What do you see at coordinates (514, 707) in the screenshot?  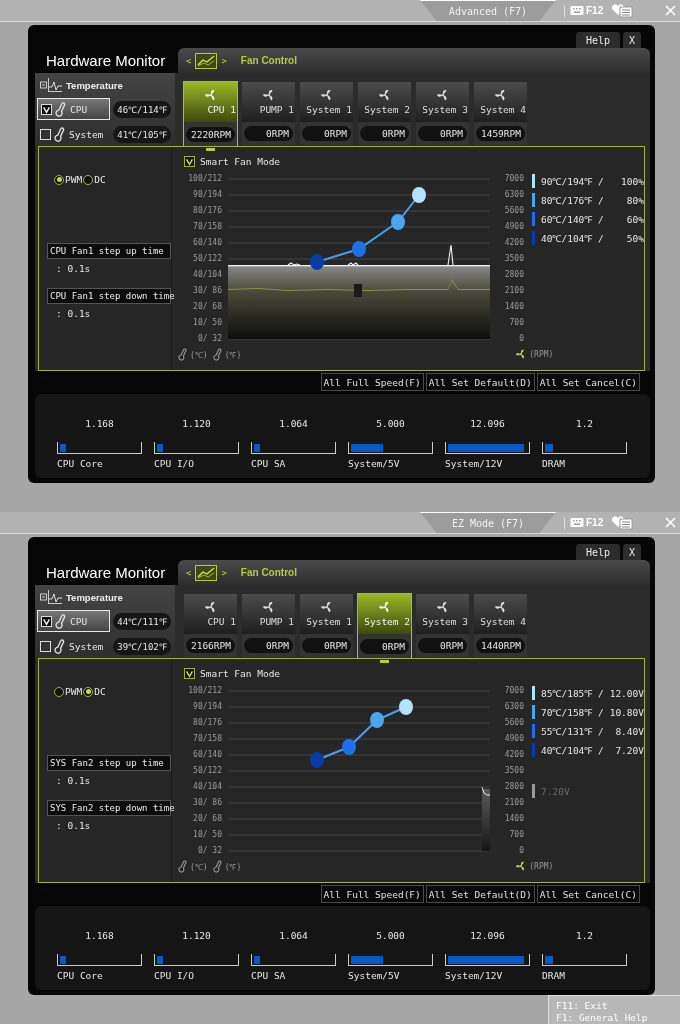 I see `axis-tick-label: 6300` at bounding box center [514, 707].